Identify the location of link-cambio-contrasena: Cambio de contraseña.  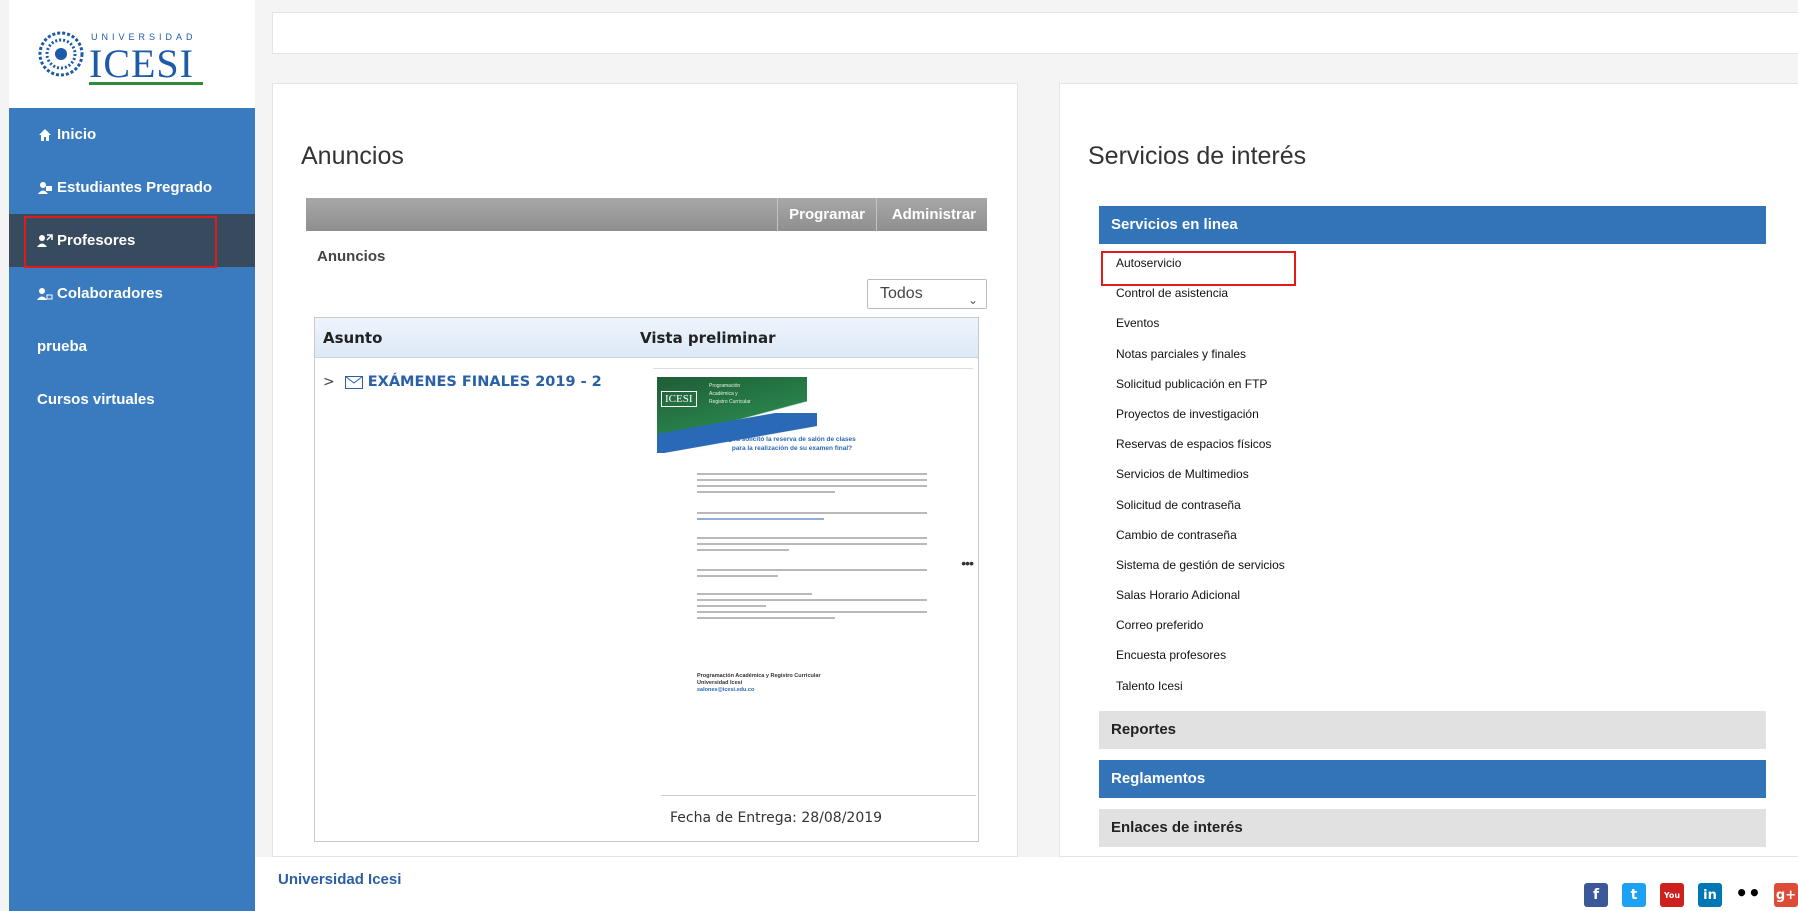
(1200, 543).